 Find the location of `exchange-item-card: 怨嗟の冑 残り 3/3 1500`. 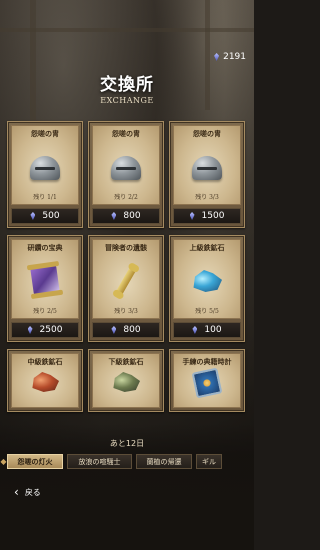

exchange-item-card: 怨嗟の冑 残り 3/3 1500 is located at coordinates (207, 174).